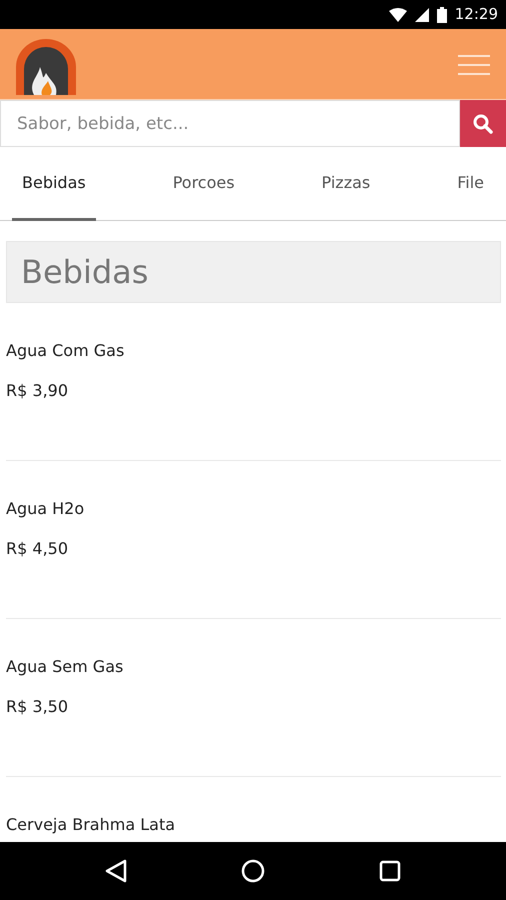 The image size is (506, 900). What do you see at coordinates (203, 184) in the screenshot?
I see `tab: Porcoes` at bounding box center [203, 184].